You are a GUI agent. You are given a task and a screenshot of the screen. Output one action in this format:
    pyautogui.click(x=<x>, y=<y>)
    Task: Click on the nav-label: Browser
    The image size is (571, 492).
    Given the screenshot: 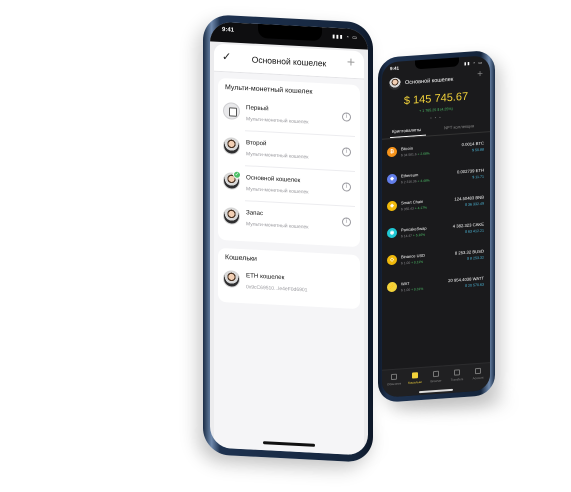 What is the action you would take?
    pyautogui.click(x=436, y=381)
    